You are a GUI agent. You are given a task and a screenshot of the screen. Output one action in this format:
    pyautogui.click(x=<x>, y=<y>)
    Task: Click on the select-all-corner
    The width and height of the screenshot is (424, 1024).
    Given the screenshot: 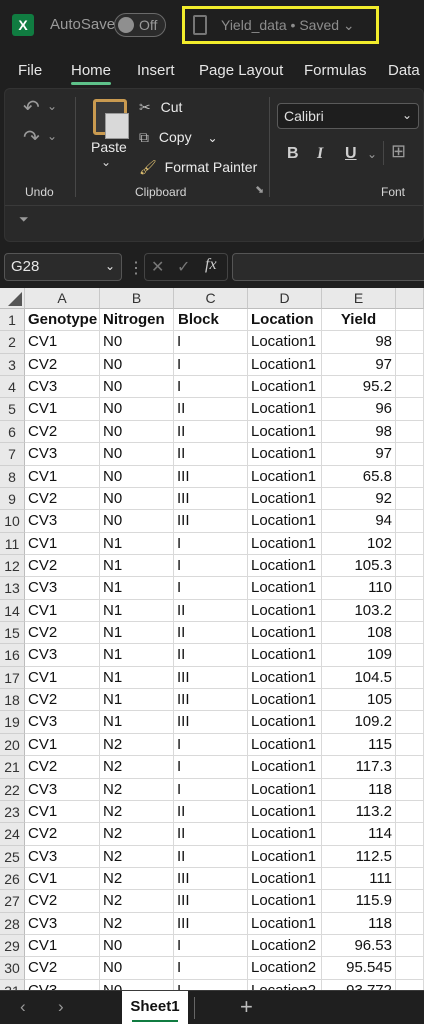 What is the action you would take?
    pyautogui.click(x=12, y=298)
    